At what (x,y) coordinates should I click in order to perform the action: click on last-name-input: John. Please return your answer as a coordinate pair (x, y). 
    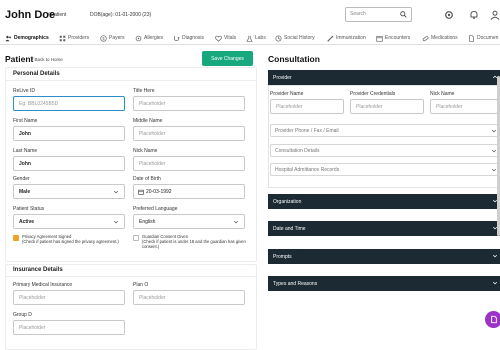
    Looking at the image, I should click on (69, 163).